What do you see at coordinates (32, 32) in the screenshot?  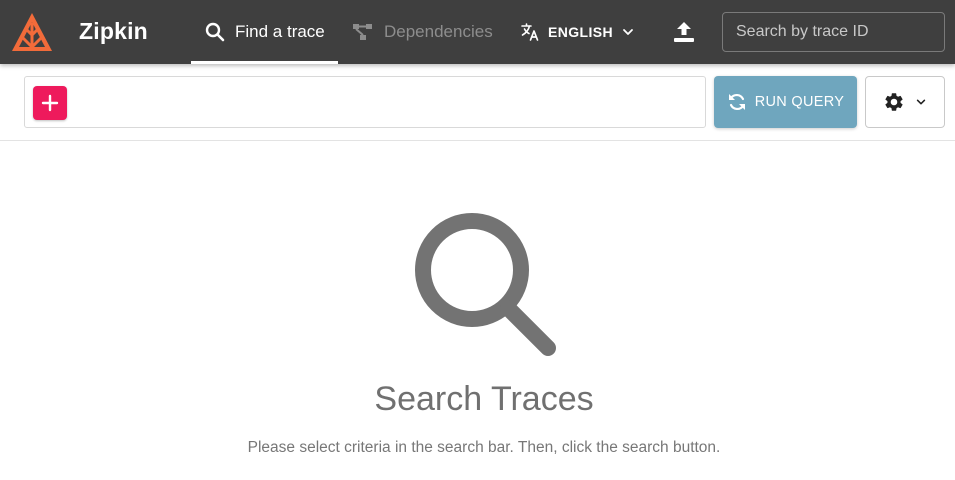 I see `zipkin-logo-icon` at bounding box center [32, 32].